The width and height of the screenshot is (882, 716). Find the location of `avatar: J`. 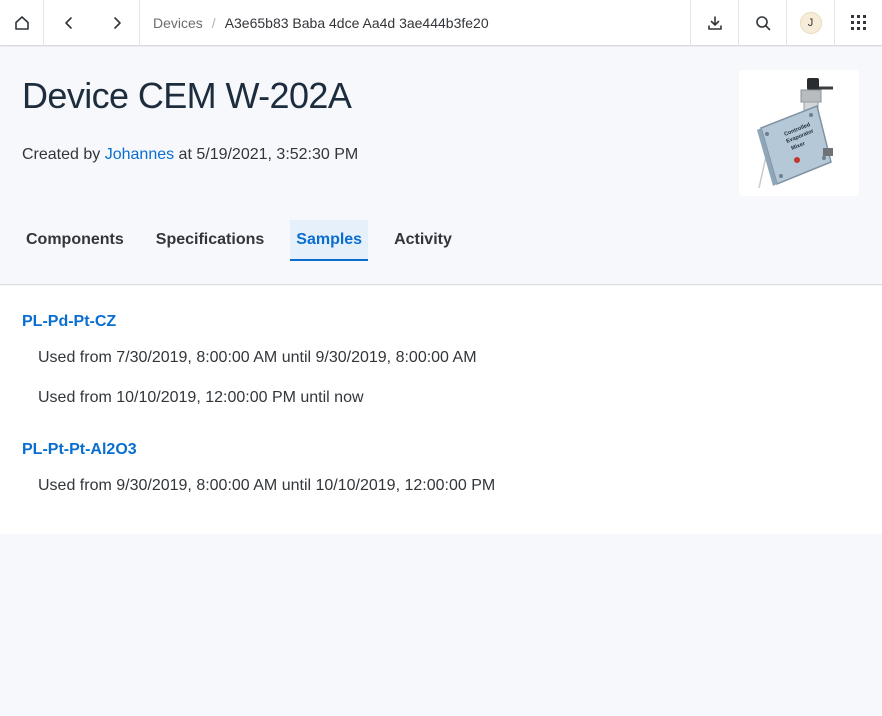

avatar: J is located at coordinates (810, 22).